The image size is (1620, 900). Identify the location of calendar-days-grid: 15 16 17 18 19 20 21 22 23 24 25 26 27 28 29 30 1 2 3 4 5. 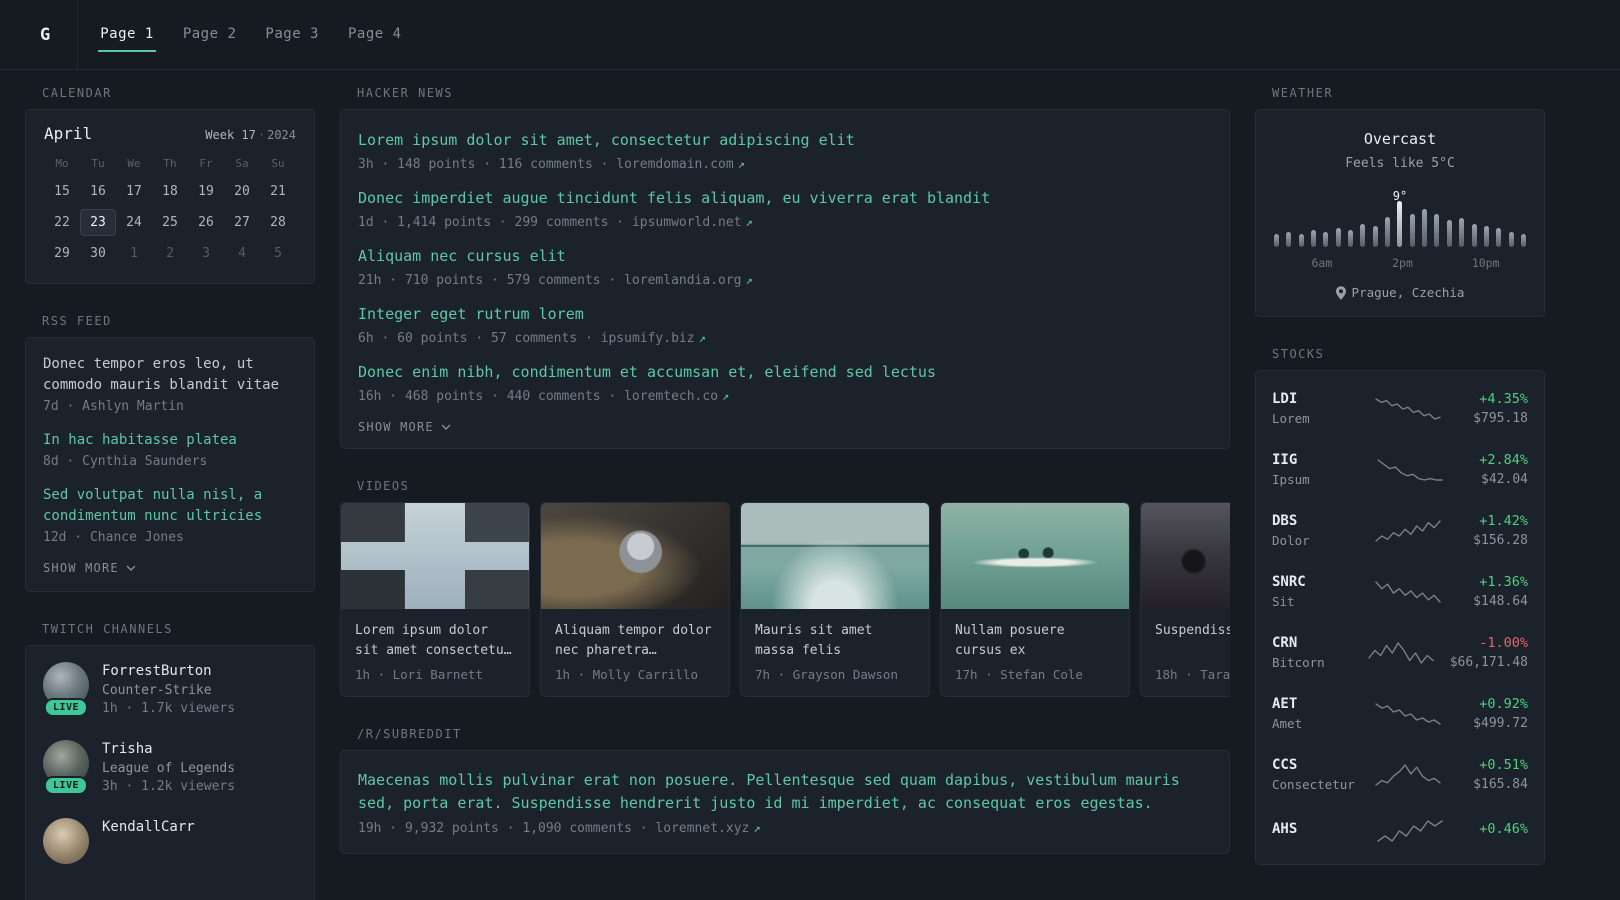
(170, 222).